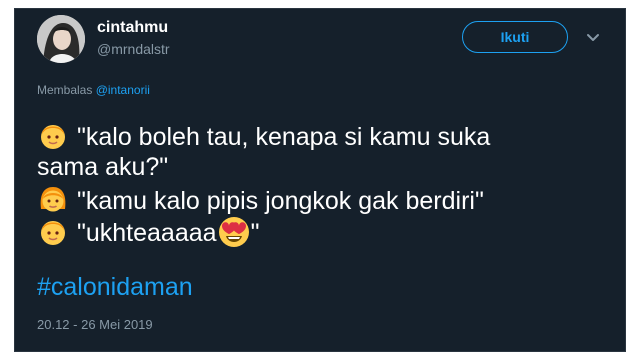 This screenshot has height=360, width=640. What do you see at coordinates (133, 49) in the screenshot?
I see `user-handle: @mrndalstr` at bounding box center [133, 49].